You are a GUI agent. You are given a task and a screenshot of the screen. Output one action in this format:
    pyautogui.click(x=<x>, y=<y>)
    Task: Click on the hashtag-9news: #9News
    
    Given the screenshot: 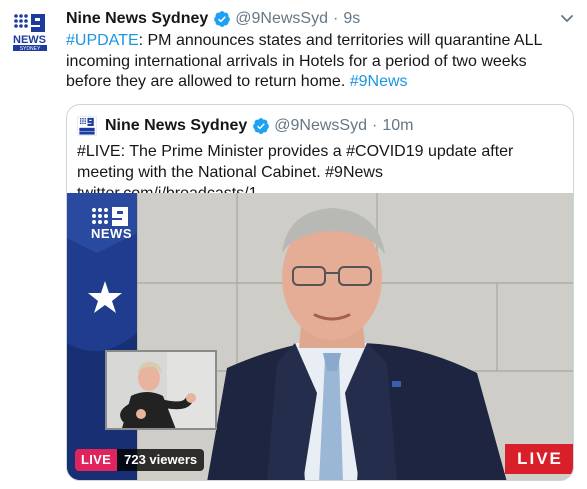 What is the action you would take?
    pyautogui.click(x=379, y=81)
    